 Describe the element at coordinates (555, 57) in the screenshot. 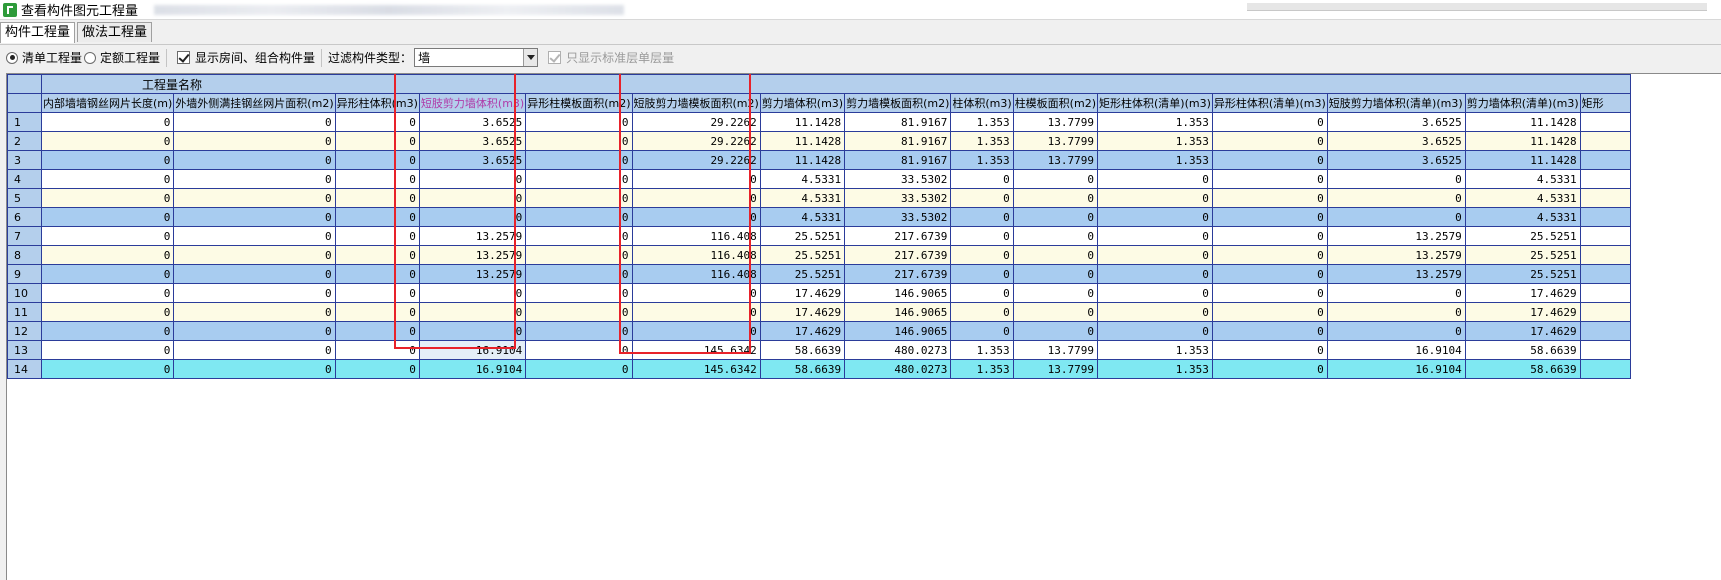

I see `std-floor-checkbox` at that location.